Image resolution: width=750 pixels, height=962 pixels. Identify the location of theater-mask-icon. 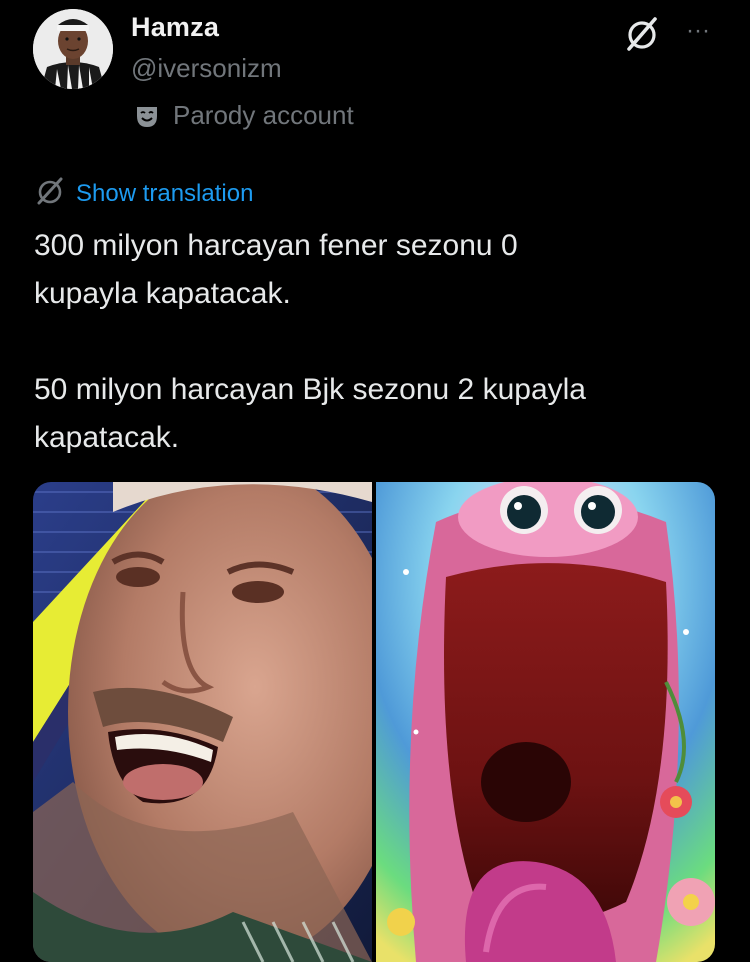
(147, 116).